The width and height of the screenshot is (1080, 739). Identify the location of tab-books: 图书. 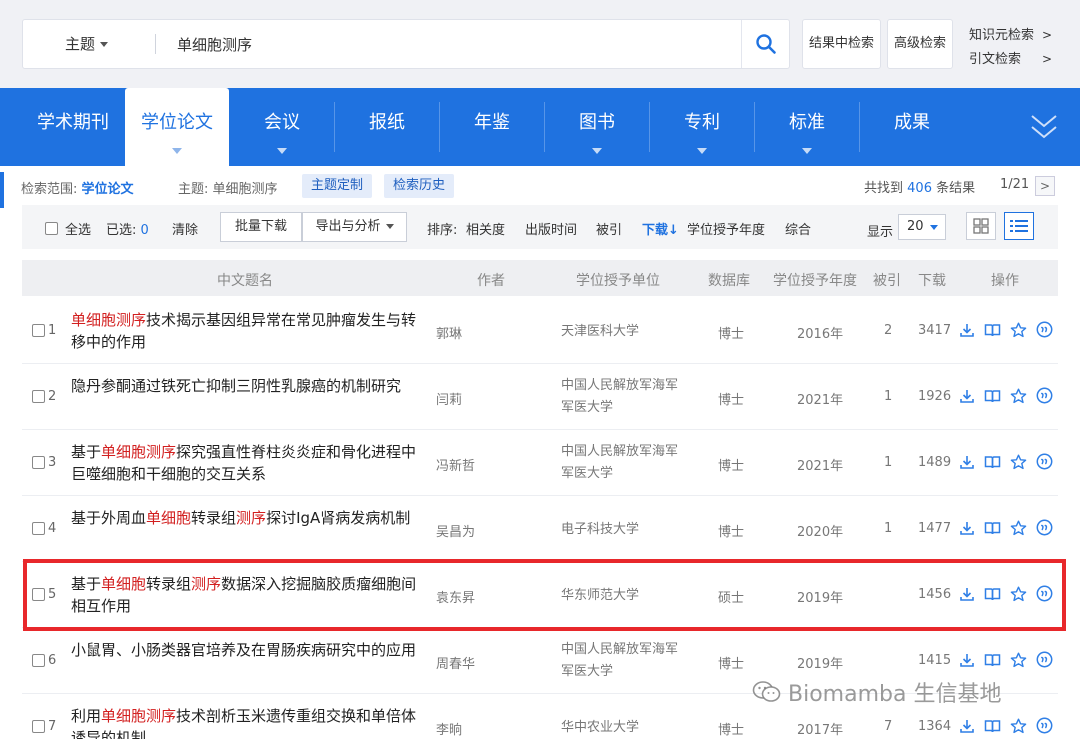
(597, 127).